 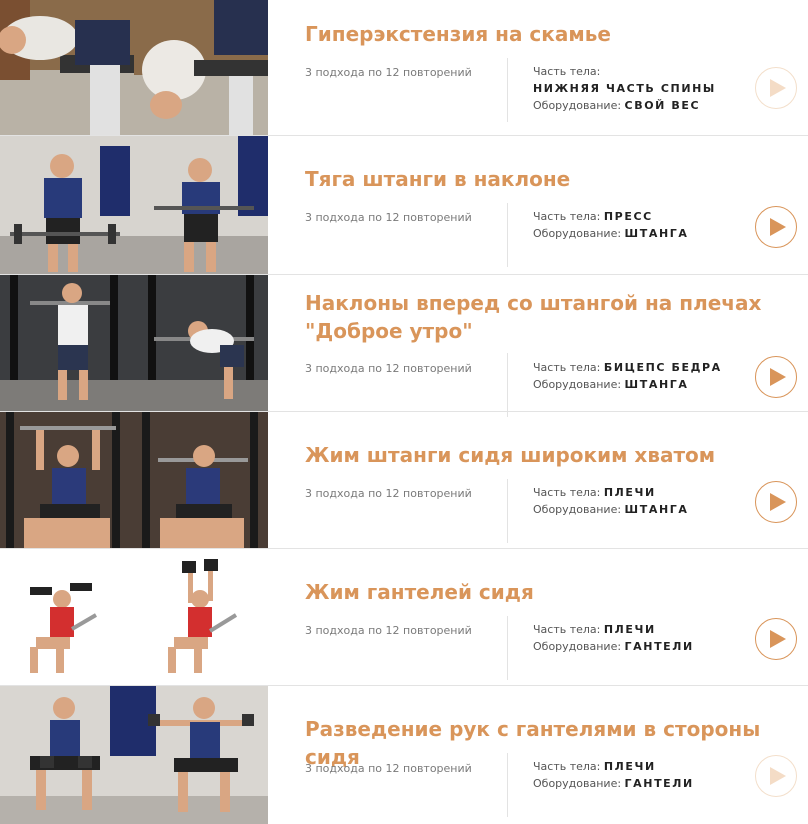 I want to click on exercise-title: Жим штанги сидя широким хватом, so click(x=540, y=455).